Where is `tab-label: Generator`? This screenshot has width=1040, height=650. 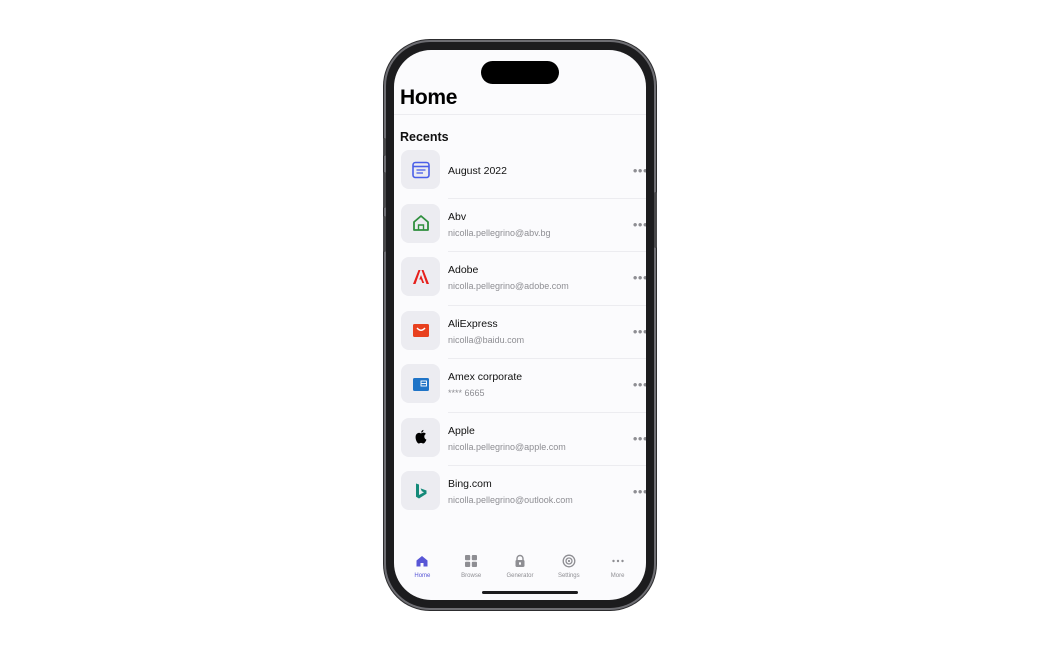 tab-label: Generator is located at coordinates (520, 576).